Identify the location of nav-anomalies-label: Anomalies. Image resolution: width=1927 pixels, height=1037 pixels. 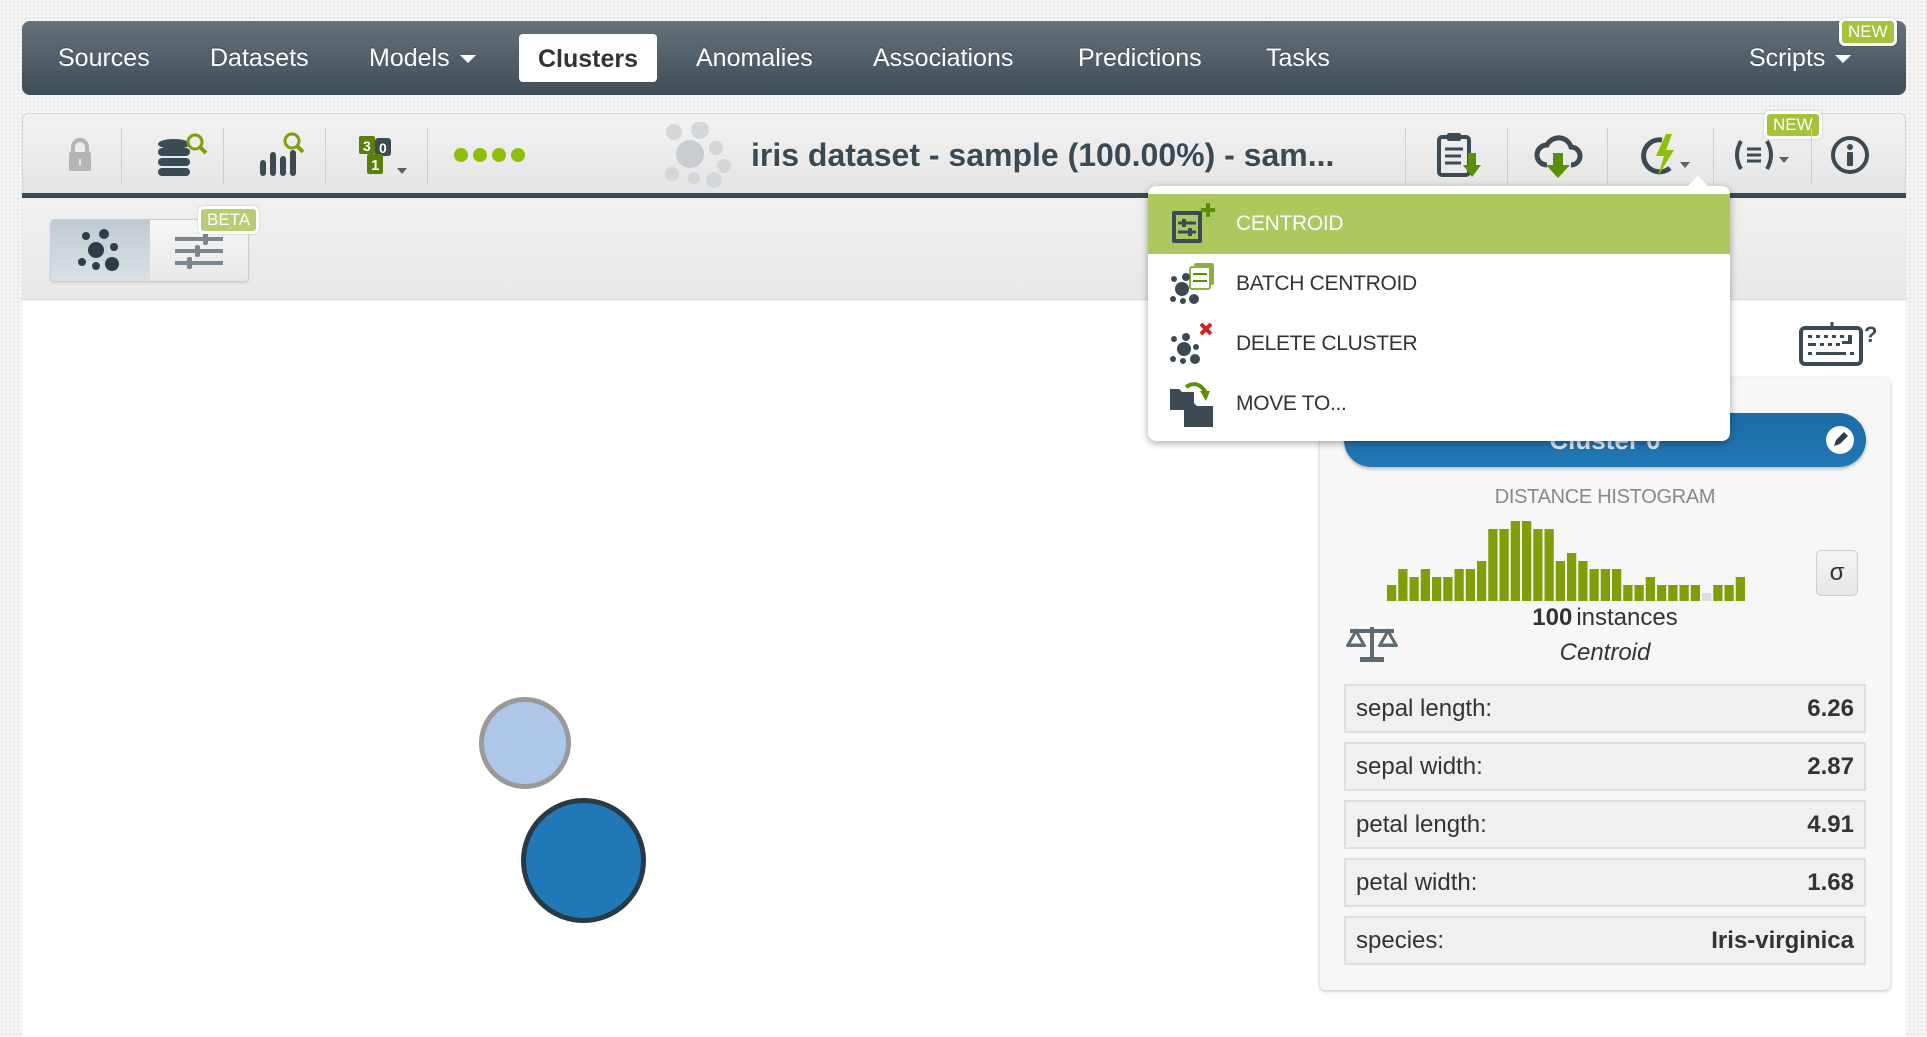
(754, 58).